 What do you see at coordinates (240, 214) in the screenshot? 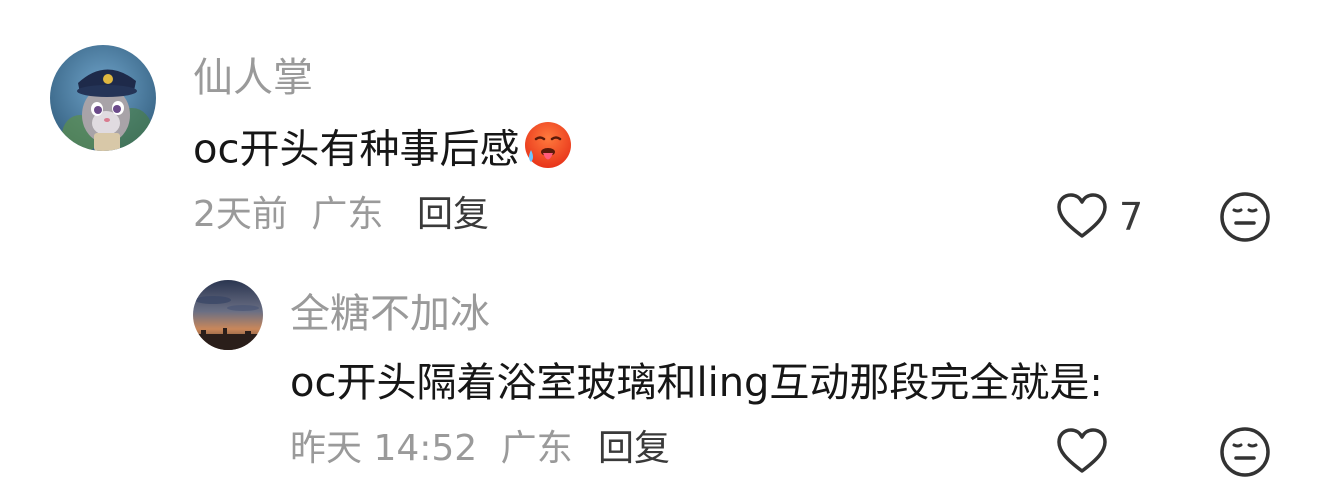
I see `comment-time: 2天前` at bounding box center [240, 214].